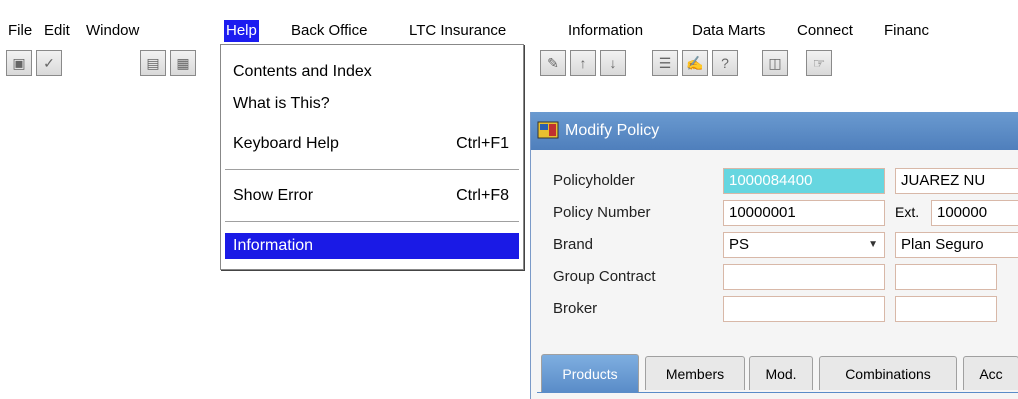 The image size is (1018, 399). What do you see at coordinates (990, 373) in the screenshot?
I see `tab-acc: Acc` at bounding box center [990, 373].